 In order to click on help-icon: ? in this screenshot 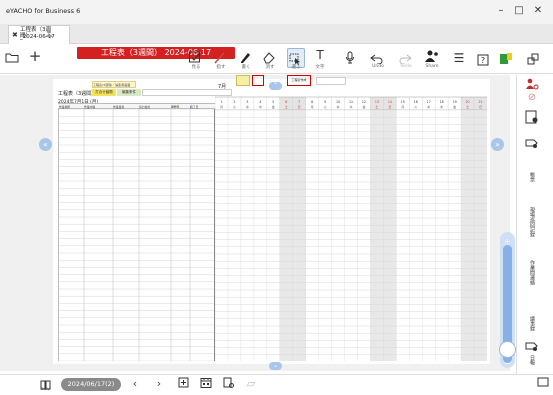, I will do `click(484, 60)`.